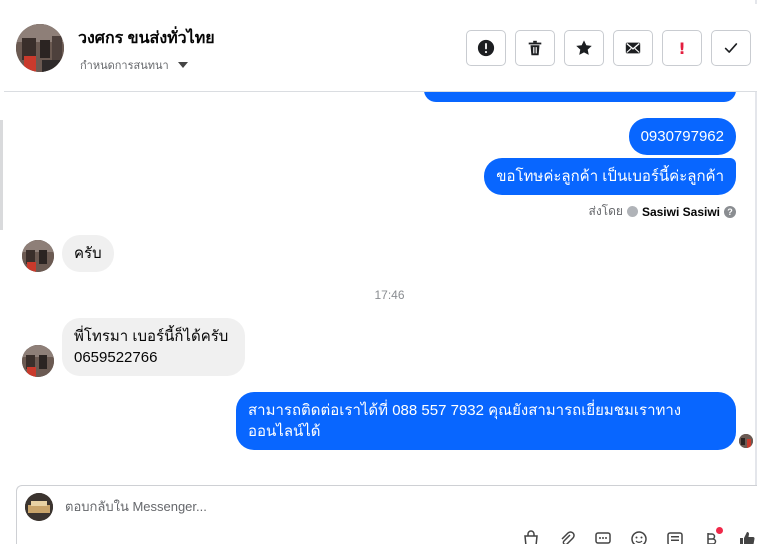 This screenshot has height=544, width=757. I want to click on delete-button, so click(535, 48).